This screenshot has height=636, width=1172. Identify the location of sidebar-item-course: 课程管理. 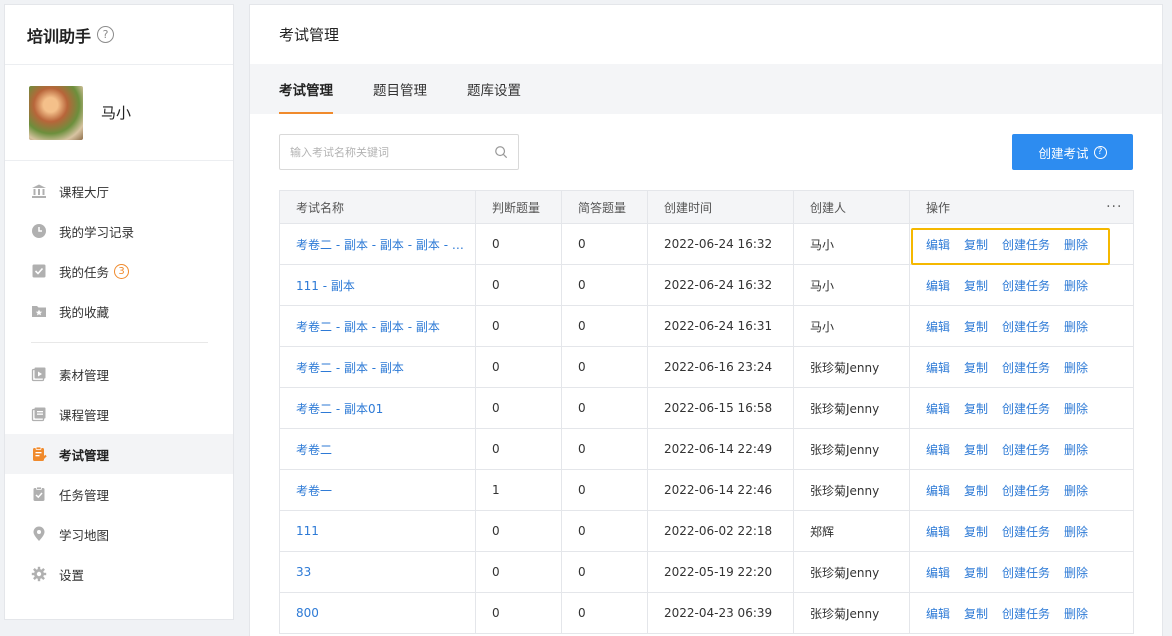
(119, 414).